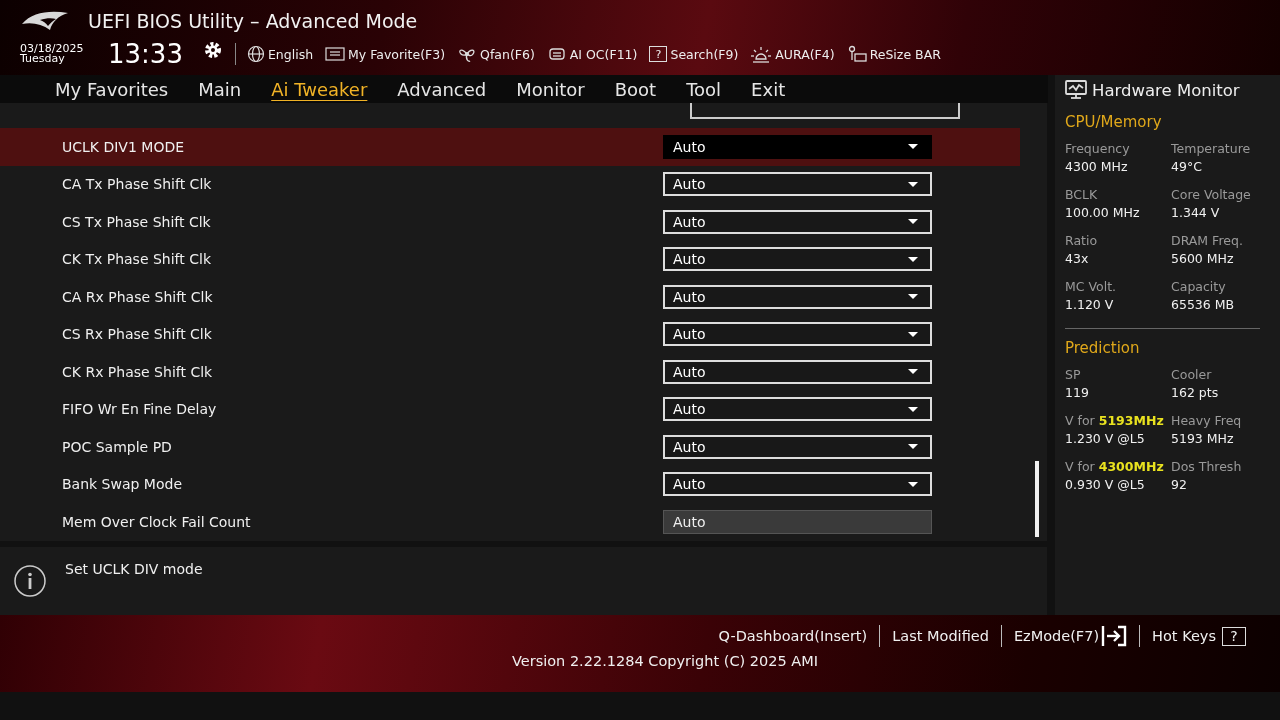 The width and height of the screenshot is (1280, 720). I want to click on metric-label: Core Voltage, so click(1211, 194).